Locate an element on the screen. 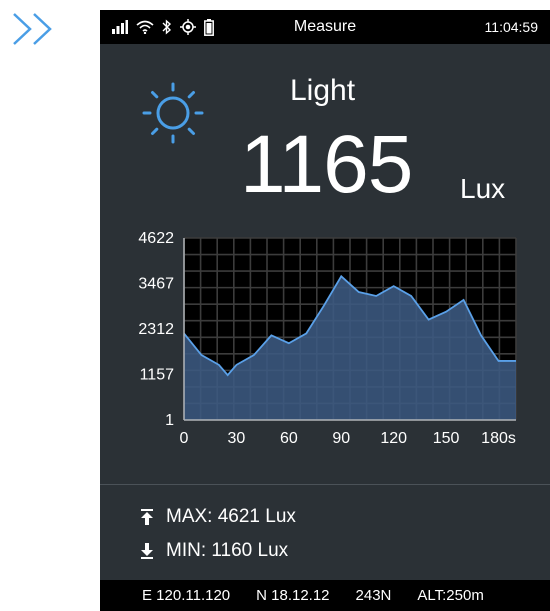 Image resolution: width=550 pixels, height=611 pixels. arrow-up-to-line-icon is located at coordinates (147, 517).